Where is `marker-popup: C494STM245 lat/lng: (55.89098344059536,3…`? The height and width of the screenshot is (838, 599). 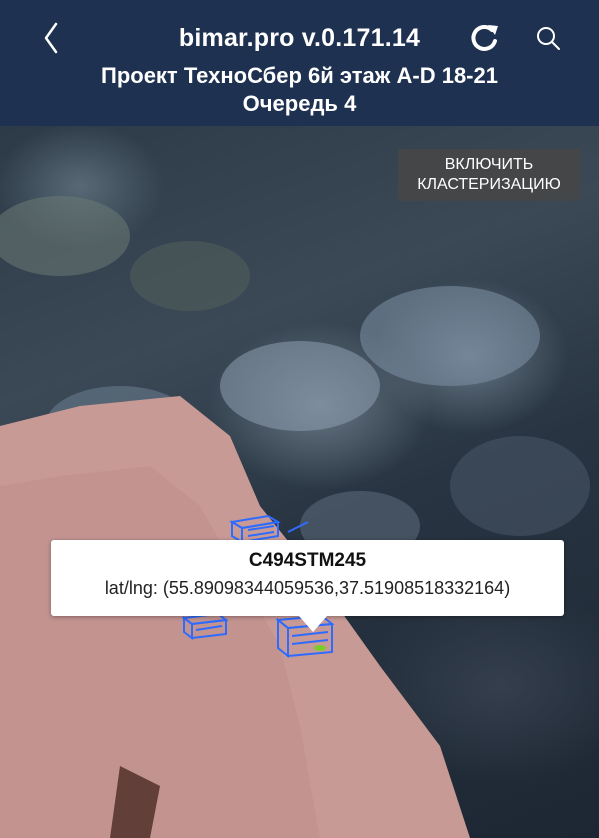
marker-popup: C494STM245 lat/lng: (55.89098344059536,3… is located at coordinates (307, 586).